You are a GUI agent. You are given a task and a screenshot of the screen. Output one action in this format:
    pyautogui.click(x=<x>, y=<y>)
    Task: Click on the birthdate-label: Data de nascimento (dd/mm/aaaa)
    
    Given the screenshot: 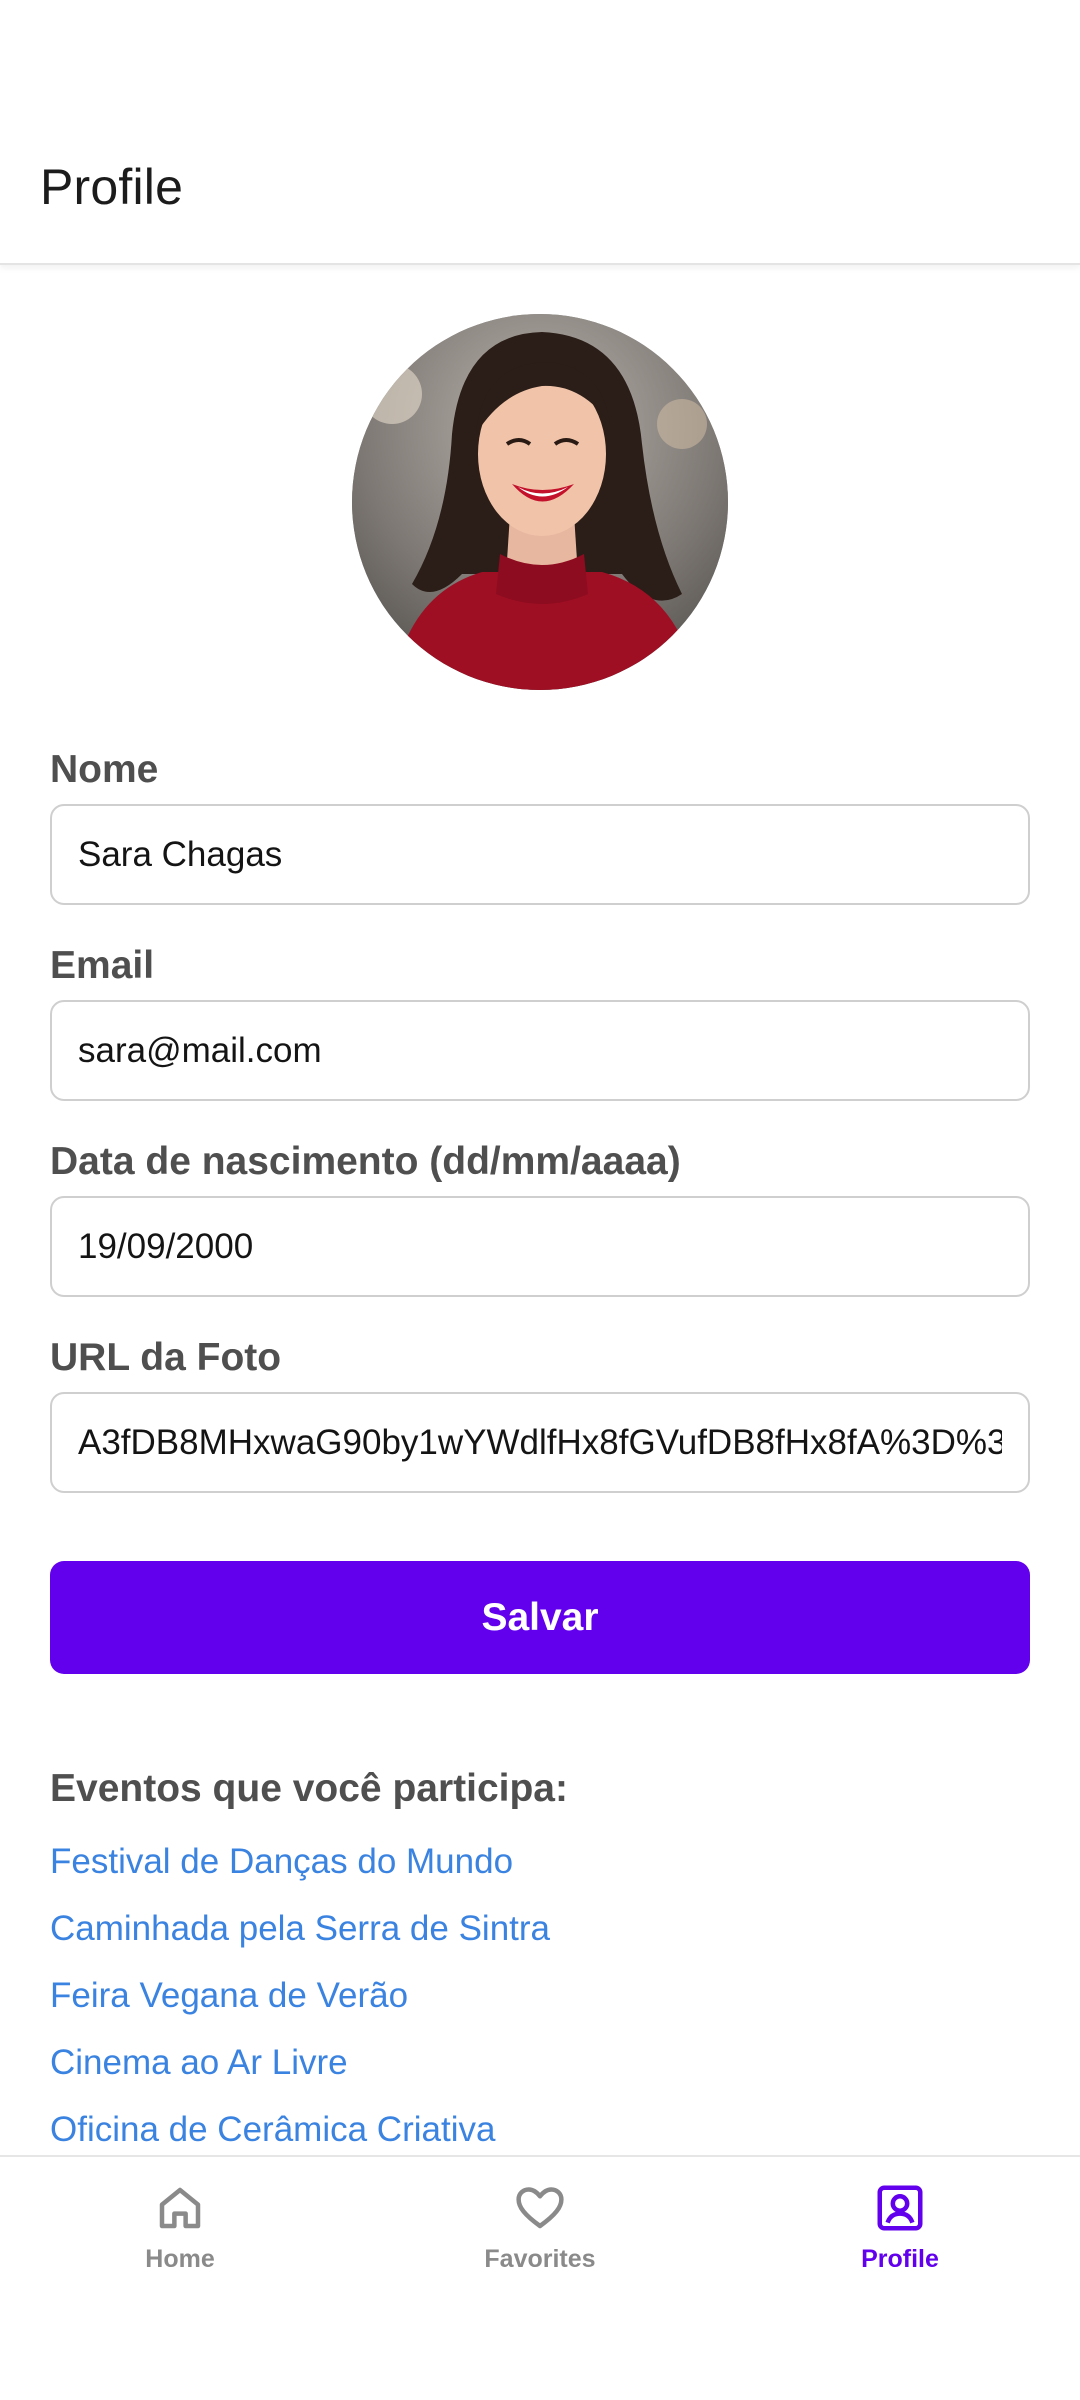 What is the action you would take?
    pyautogui.click(x=365, y=1161)
    